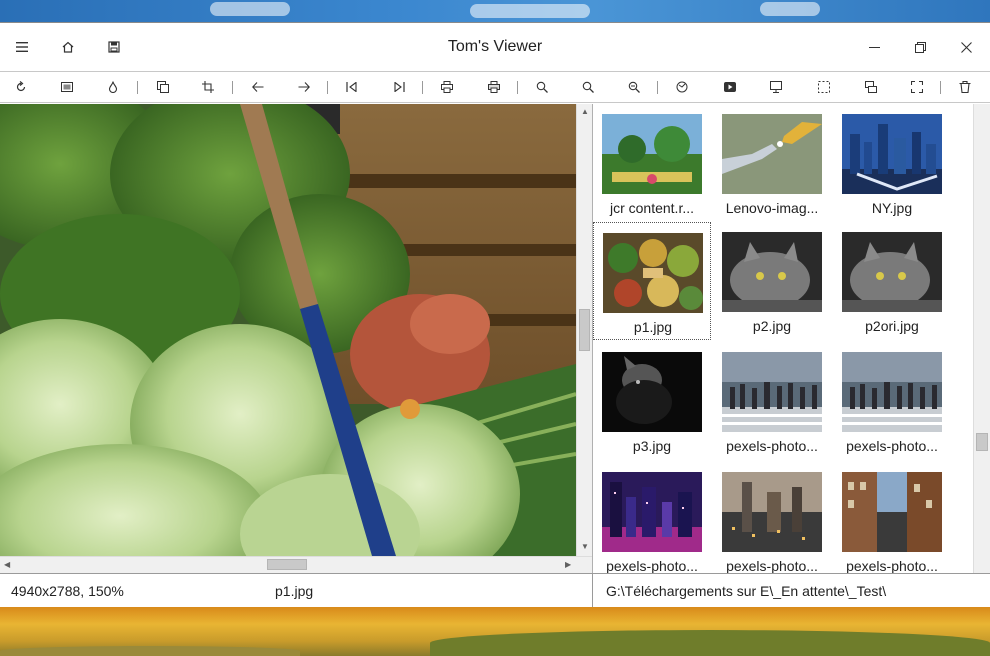 This screenshot has height=656, width=990. Describe the element at coordinates (892, 326) in the screenshot. I see `thumbnail-label: p2ori.jpg` at that location.